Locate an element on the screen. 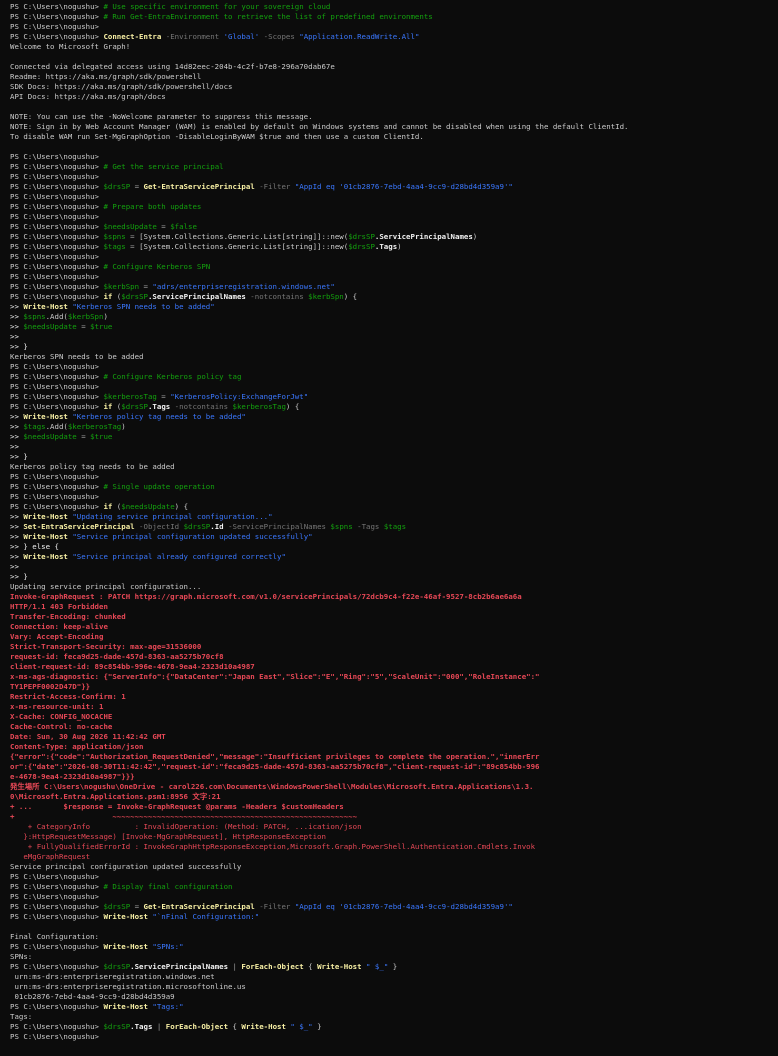 The height and width of the screenshot is (1056, 778). terminal-text: 'Global' is located at coordinates (241, 36).